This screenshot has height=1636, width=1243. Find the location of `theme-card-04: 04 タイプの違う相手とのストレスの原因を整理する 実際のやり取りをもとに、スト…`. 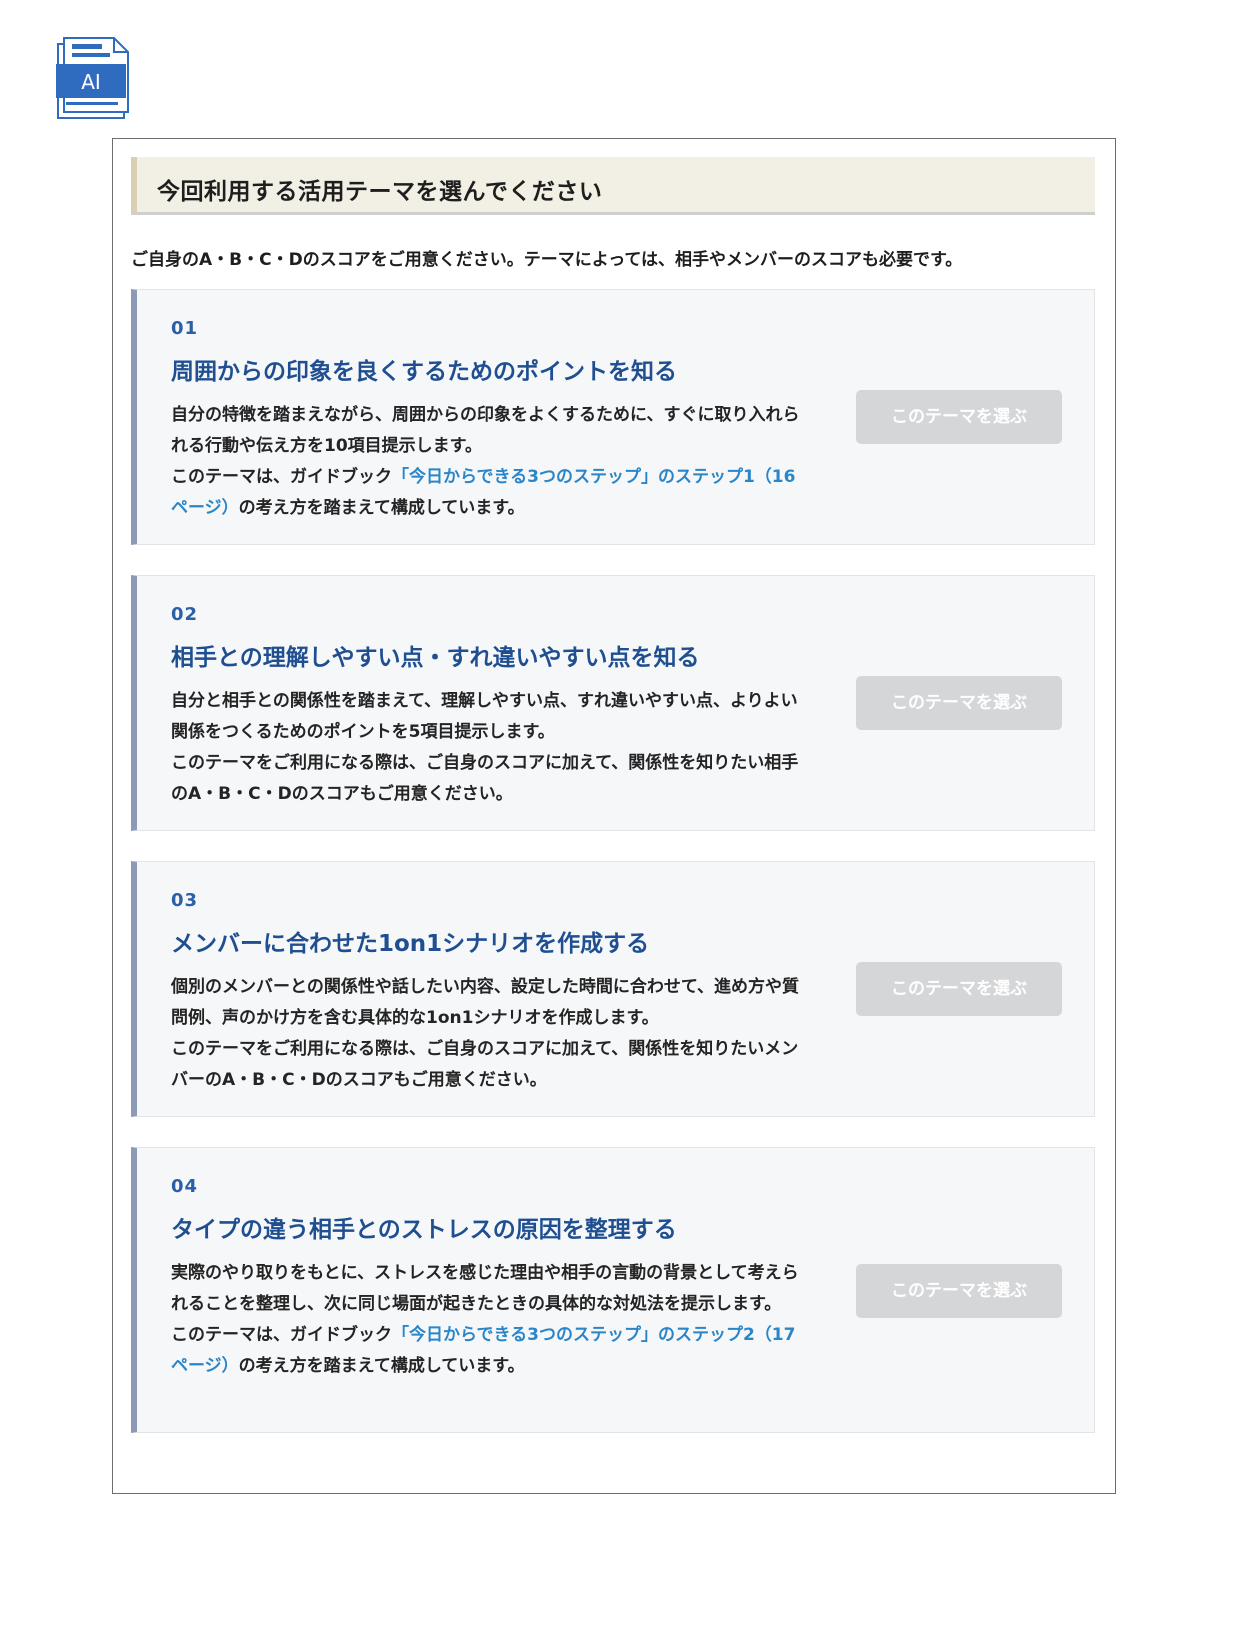

theme-card-04: 04 タイプの違う相手とのストレスの原因を整理する 実際のやり取りをもとに、スト… is located at coordinates (613, 1290).